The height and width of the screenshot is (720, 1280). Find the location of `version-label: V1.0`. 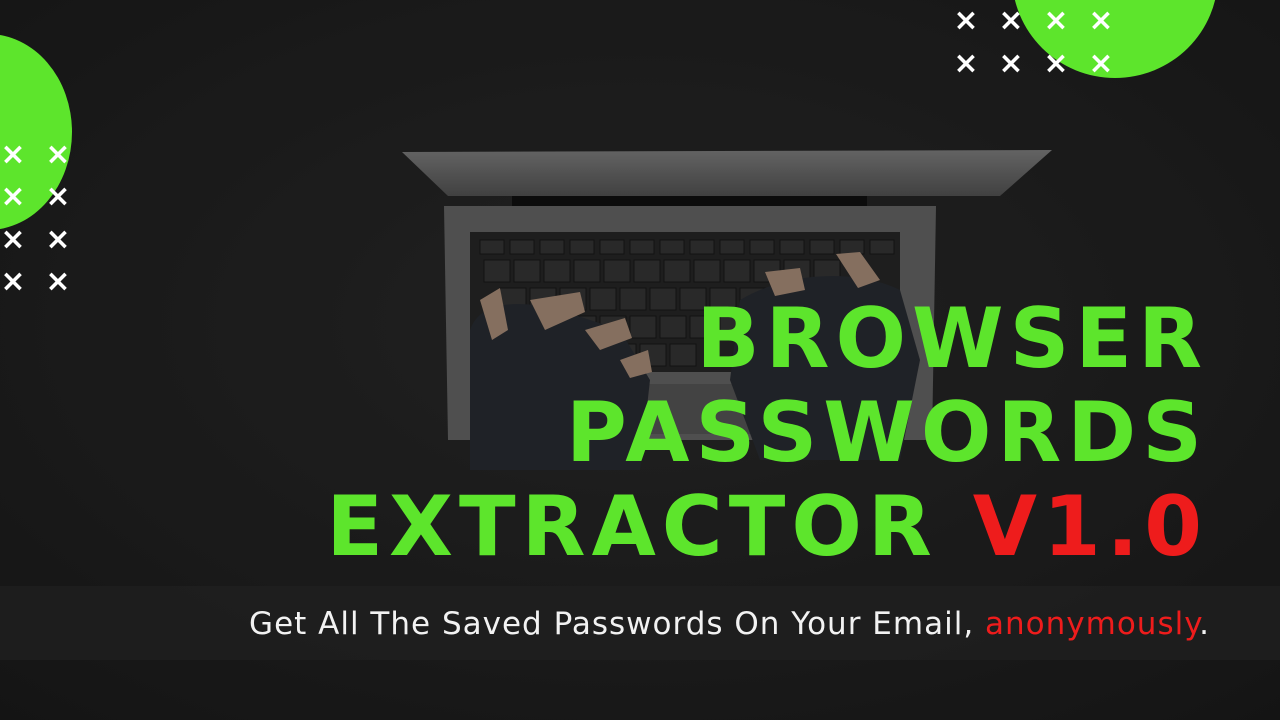

version-label: V1.0 is located at coordinates (1090, 526).